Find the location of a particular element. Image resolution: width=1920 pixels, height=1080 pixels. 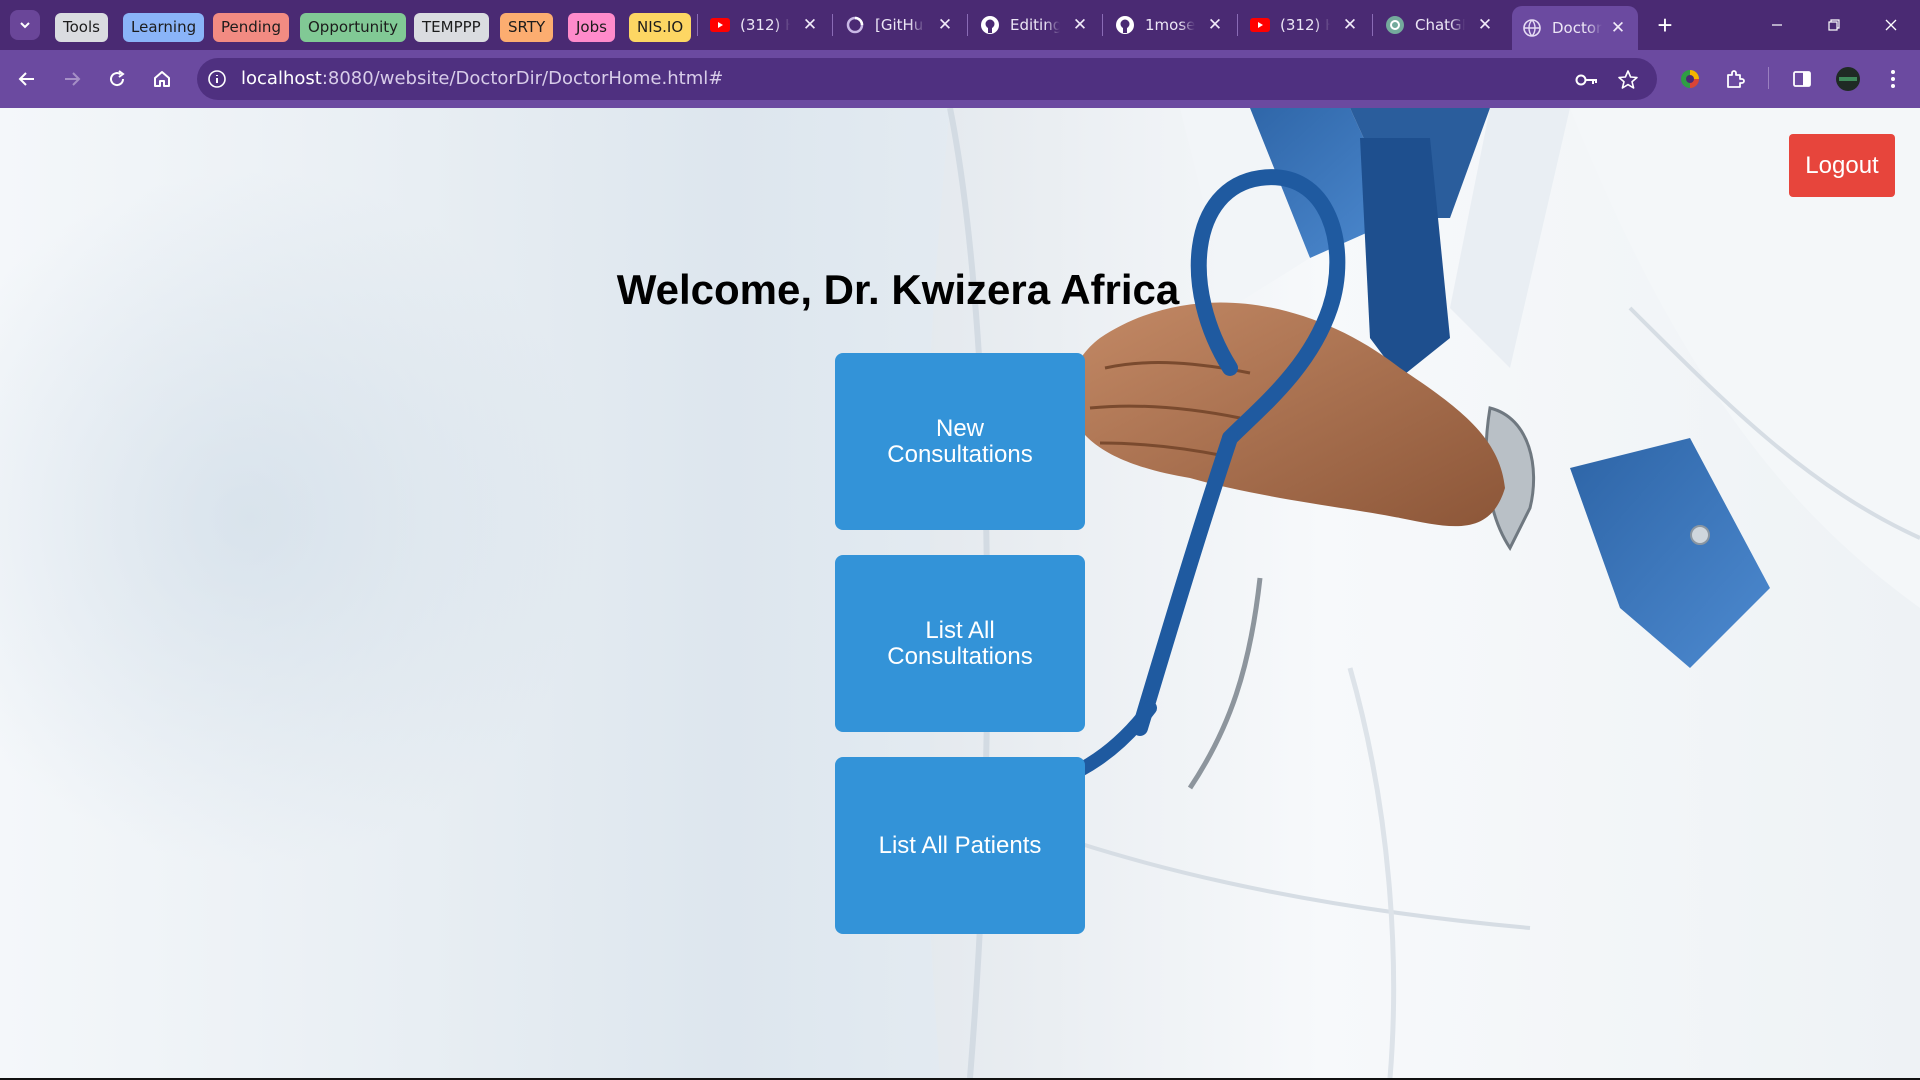

browser-menu-icon is located at coordinates (1893, 79).